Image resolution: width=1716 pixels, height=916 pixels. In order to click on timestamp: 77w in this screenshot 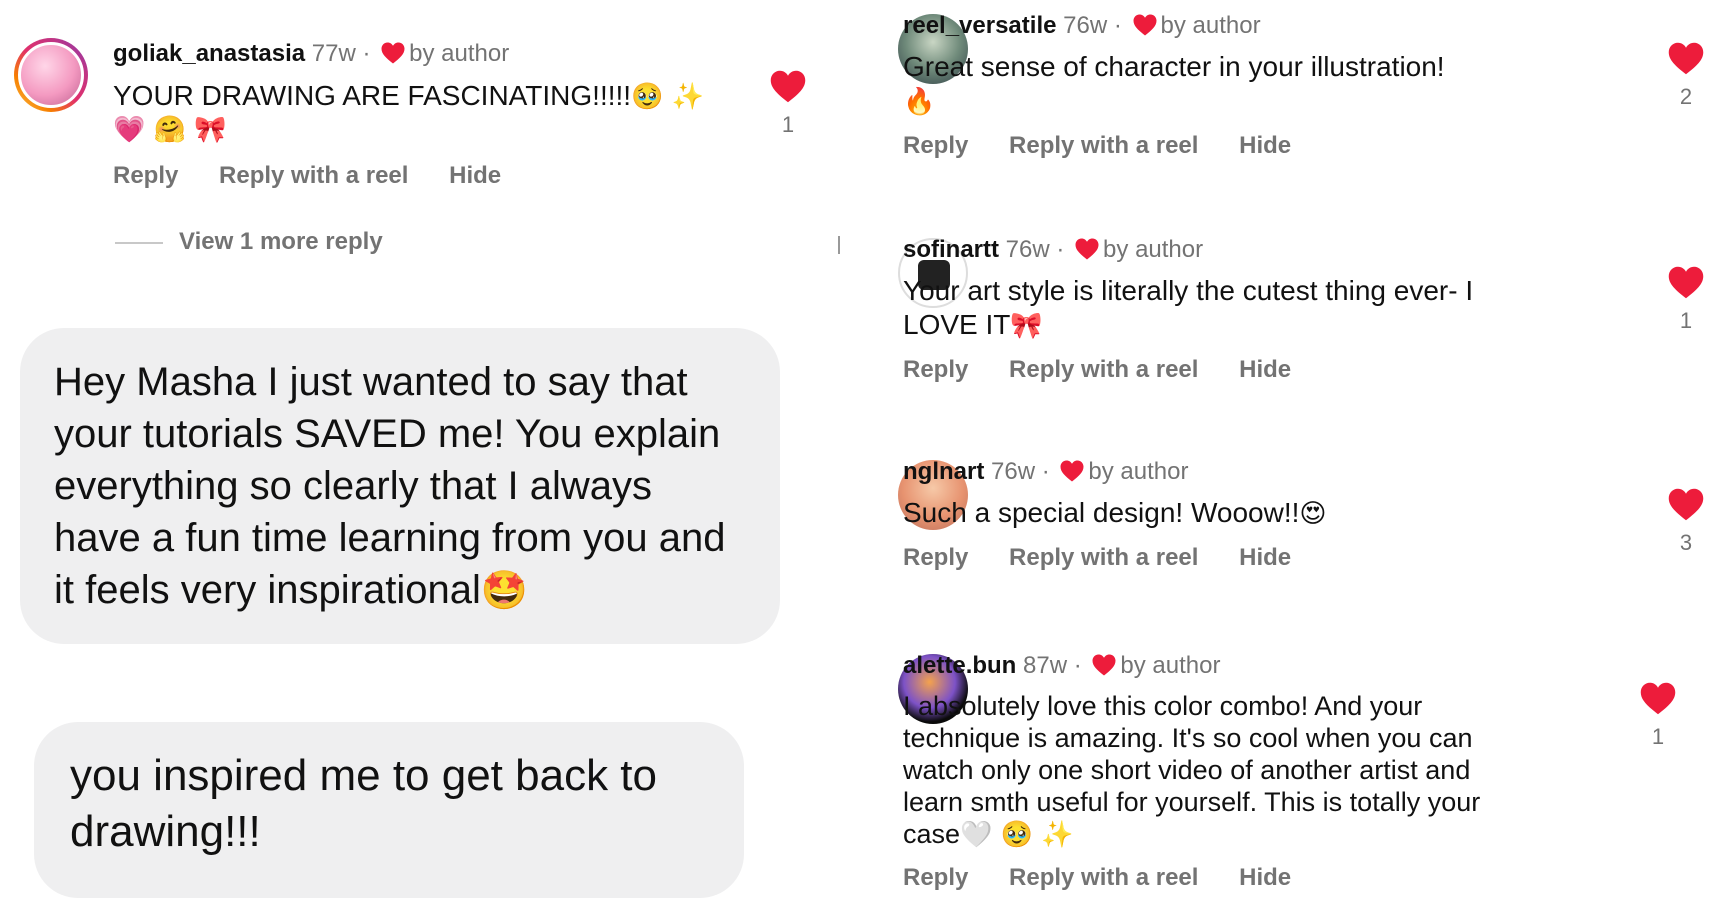, I will do `click(333, 53)`.